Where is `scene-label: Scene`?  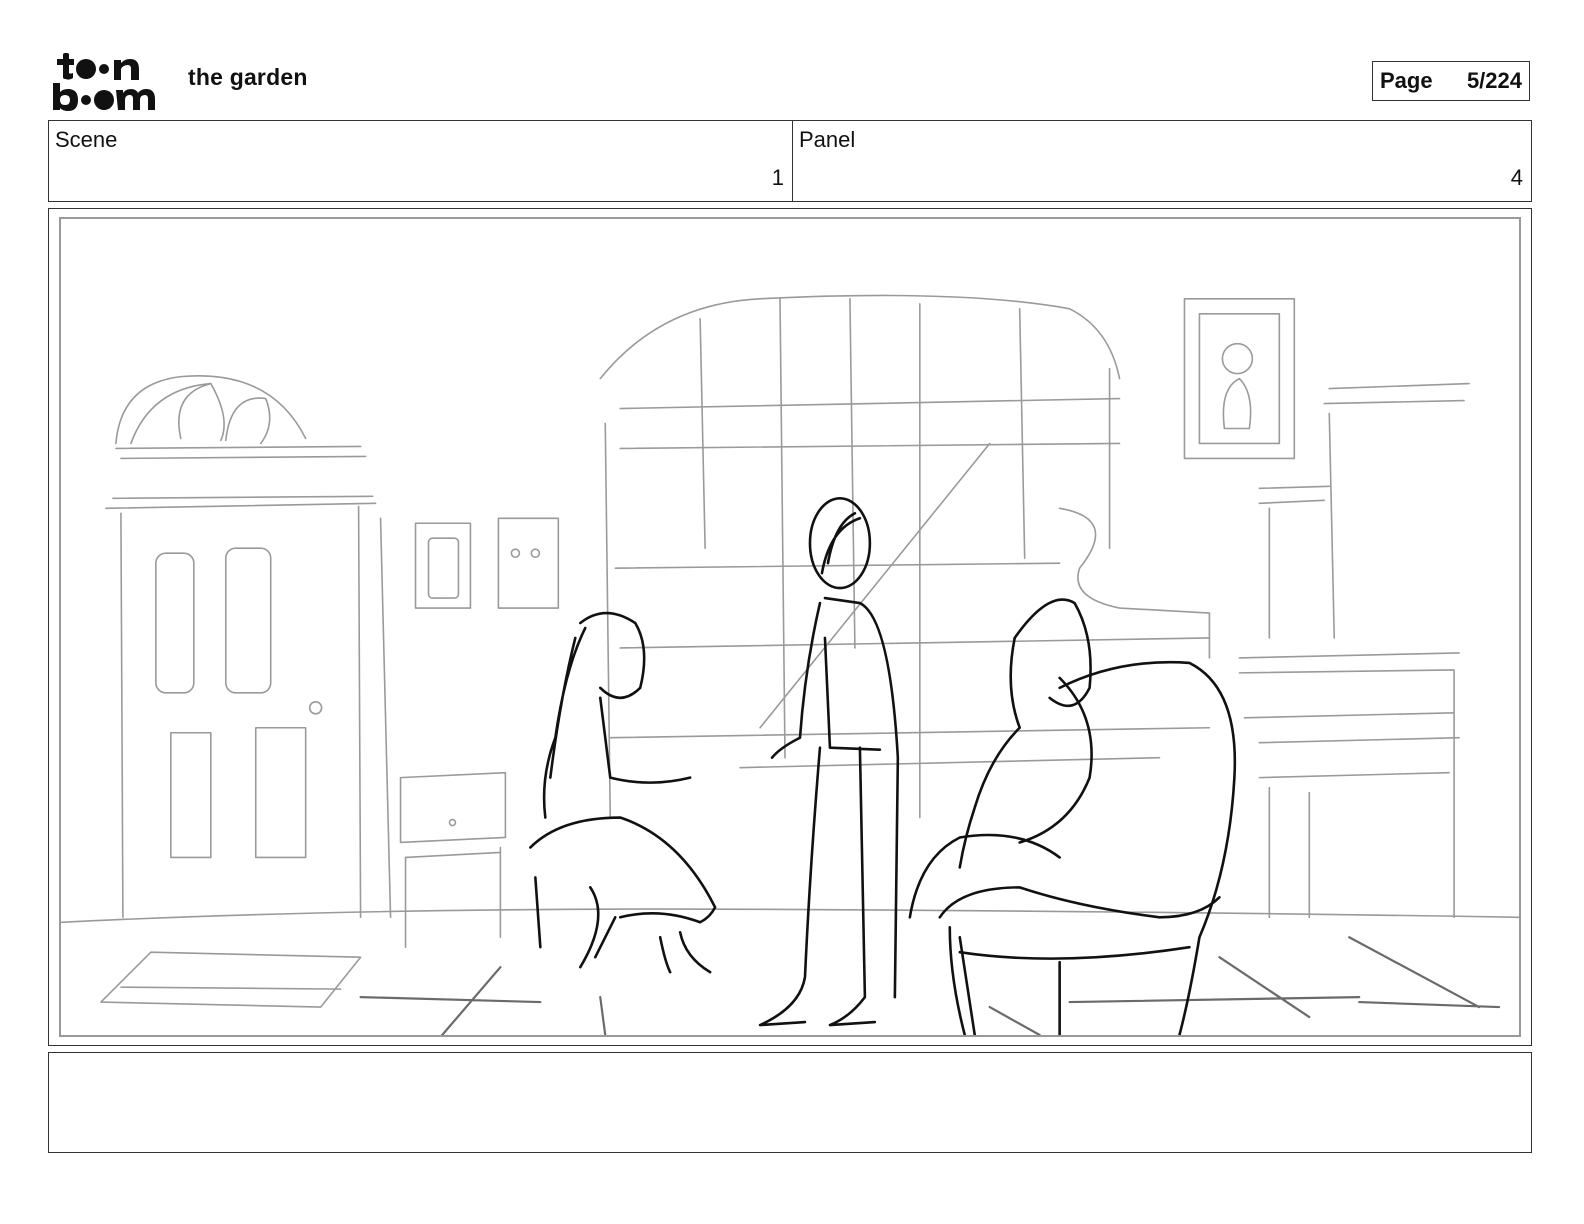 scene-label: Scene is located at coordinates (86, 139).